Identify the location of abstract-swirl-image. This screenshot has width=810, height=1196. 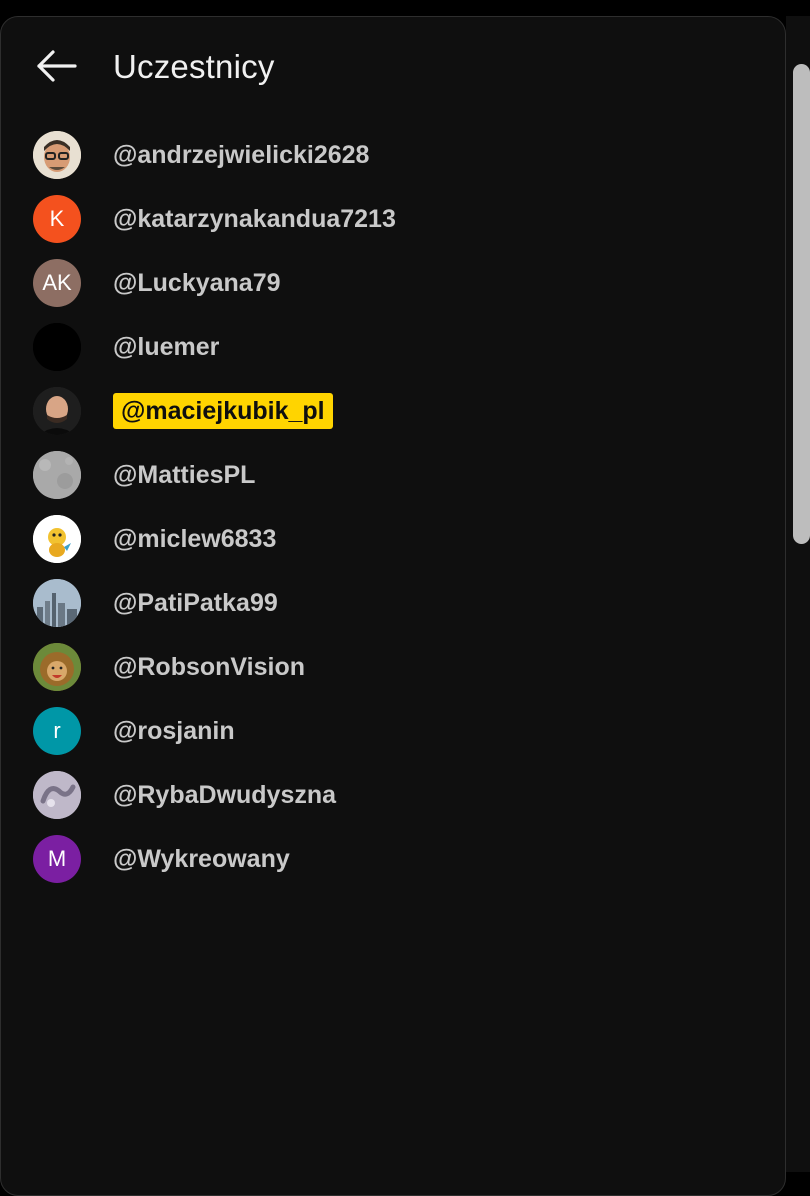
(57, 795).